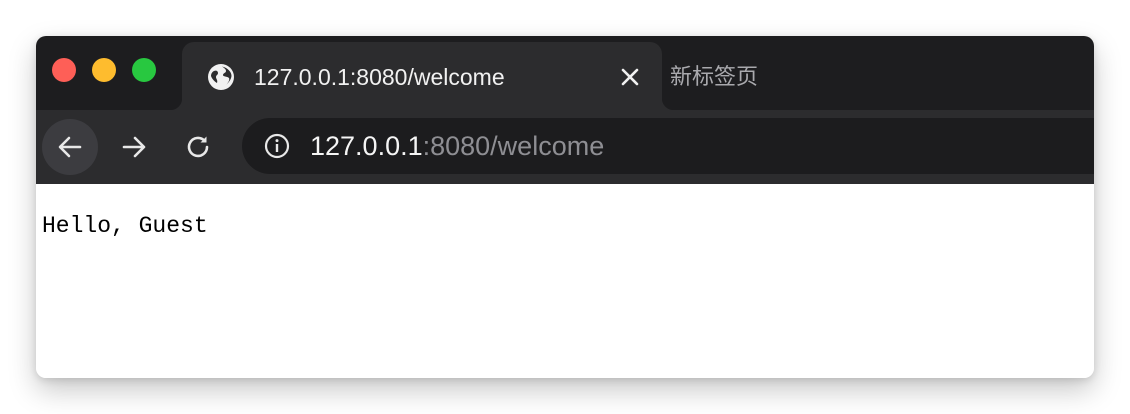  Describe the element at coordinates (630, 77) in the screenshot. I see `close-icon` at that location.